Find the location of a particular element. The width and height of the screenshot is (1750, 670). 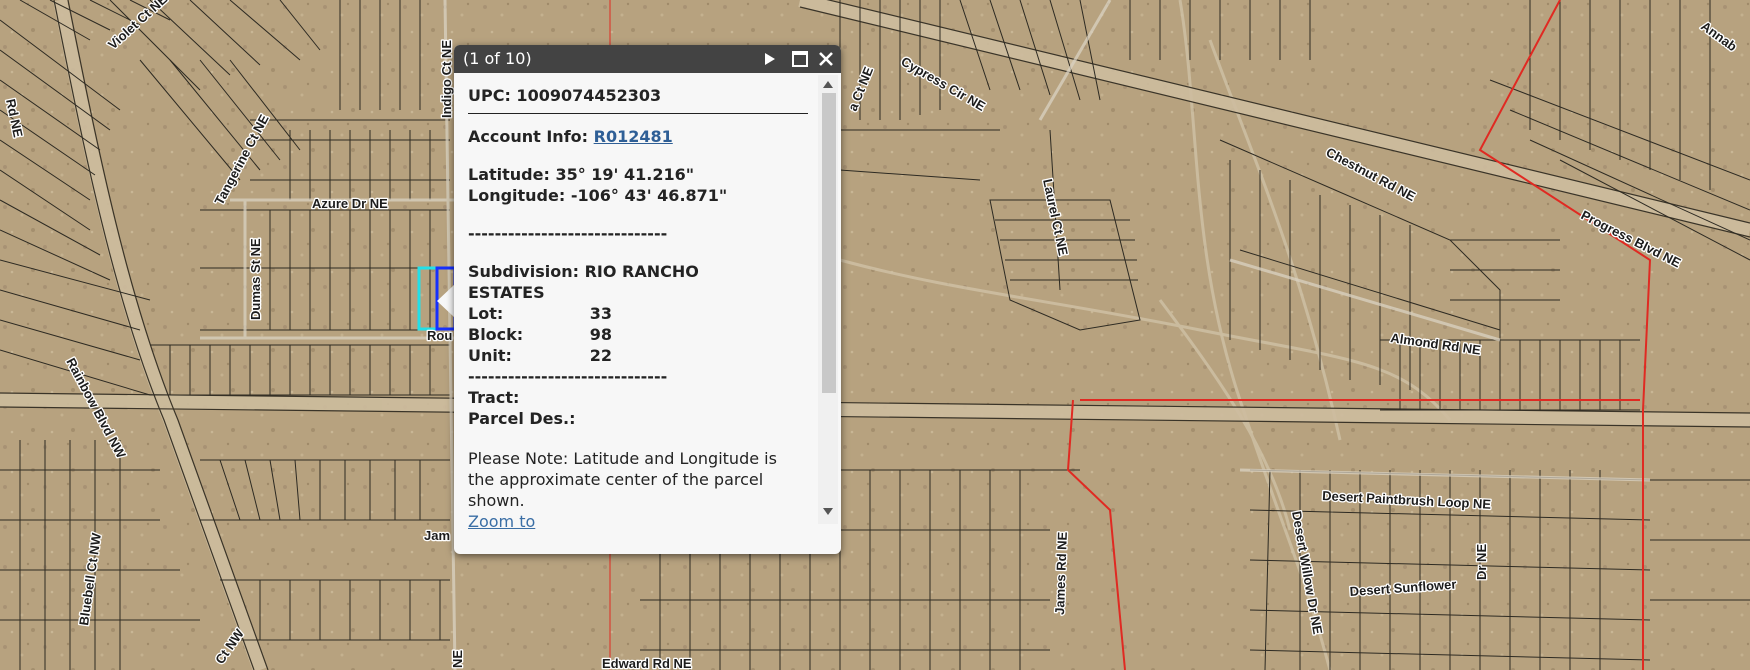

scrollbar-thumb is located at coordinates (829, 243).